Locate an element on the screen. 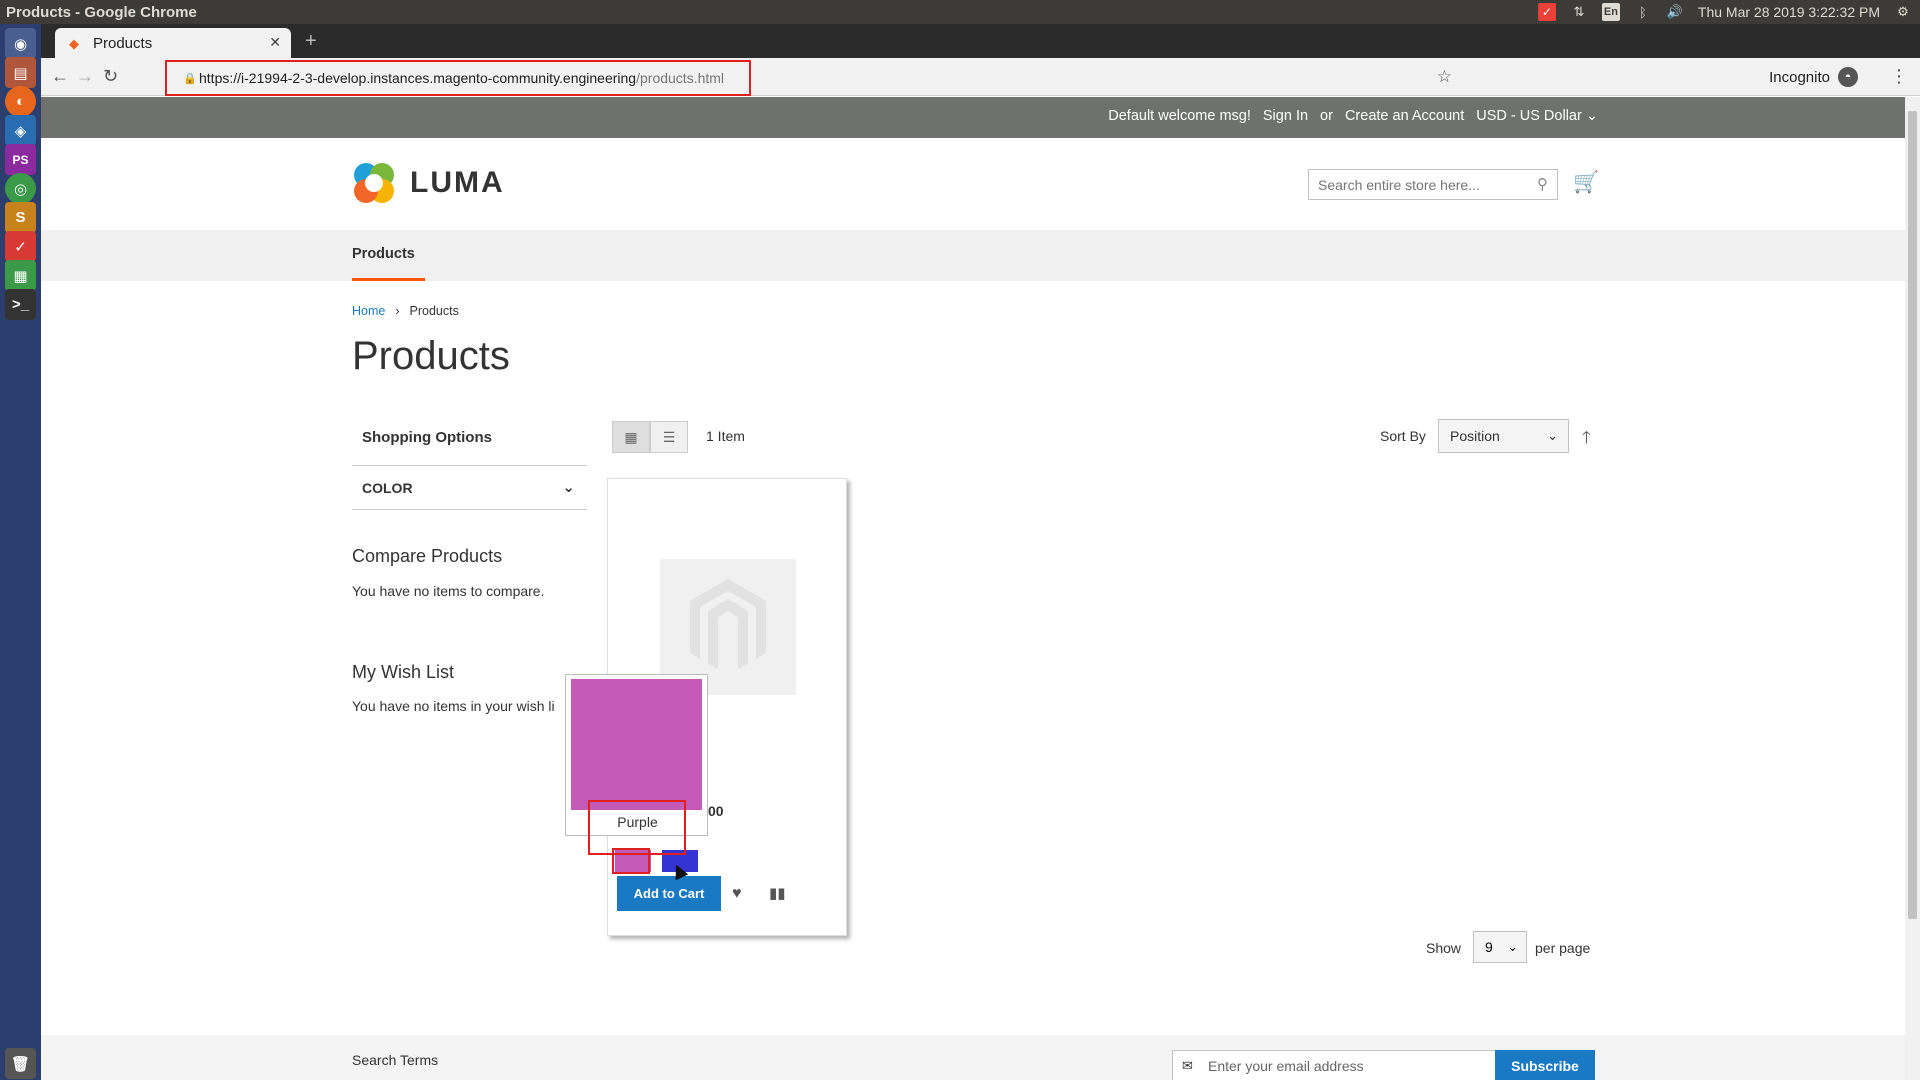 The height and width of the screenshot is (1080, 1920). incognito-label: Incognito is located at coordinates (1799, 77).